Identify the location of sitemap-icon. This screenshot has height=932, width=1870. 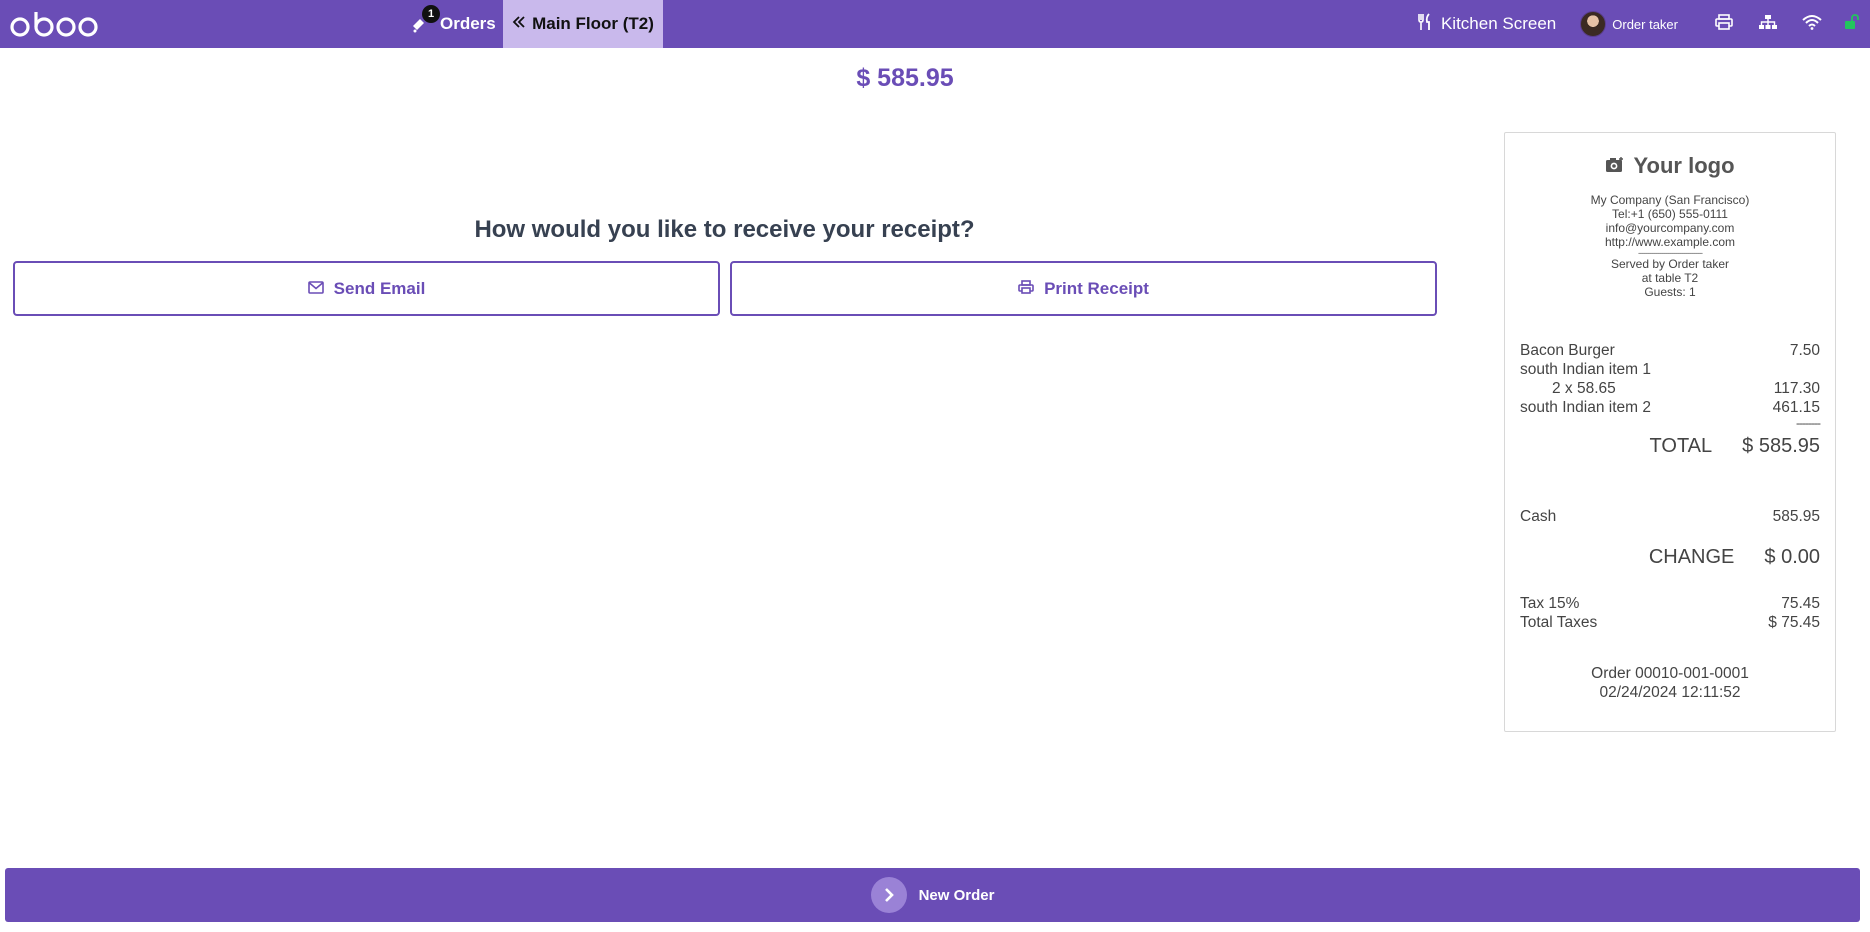
(1768, 24).